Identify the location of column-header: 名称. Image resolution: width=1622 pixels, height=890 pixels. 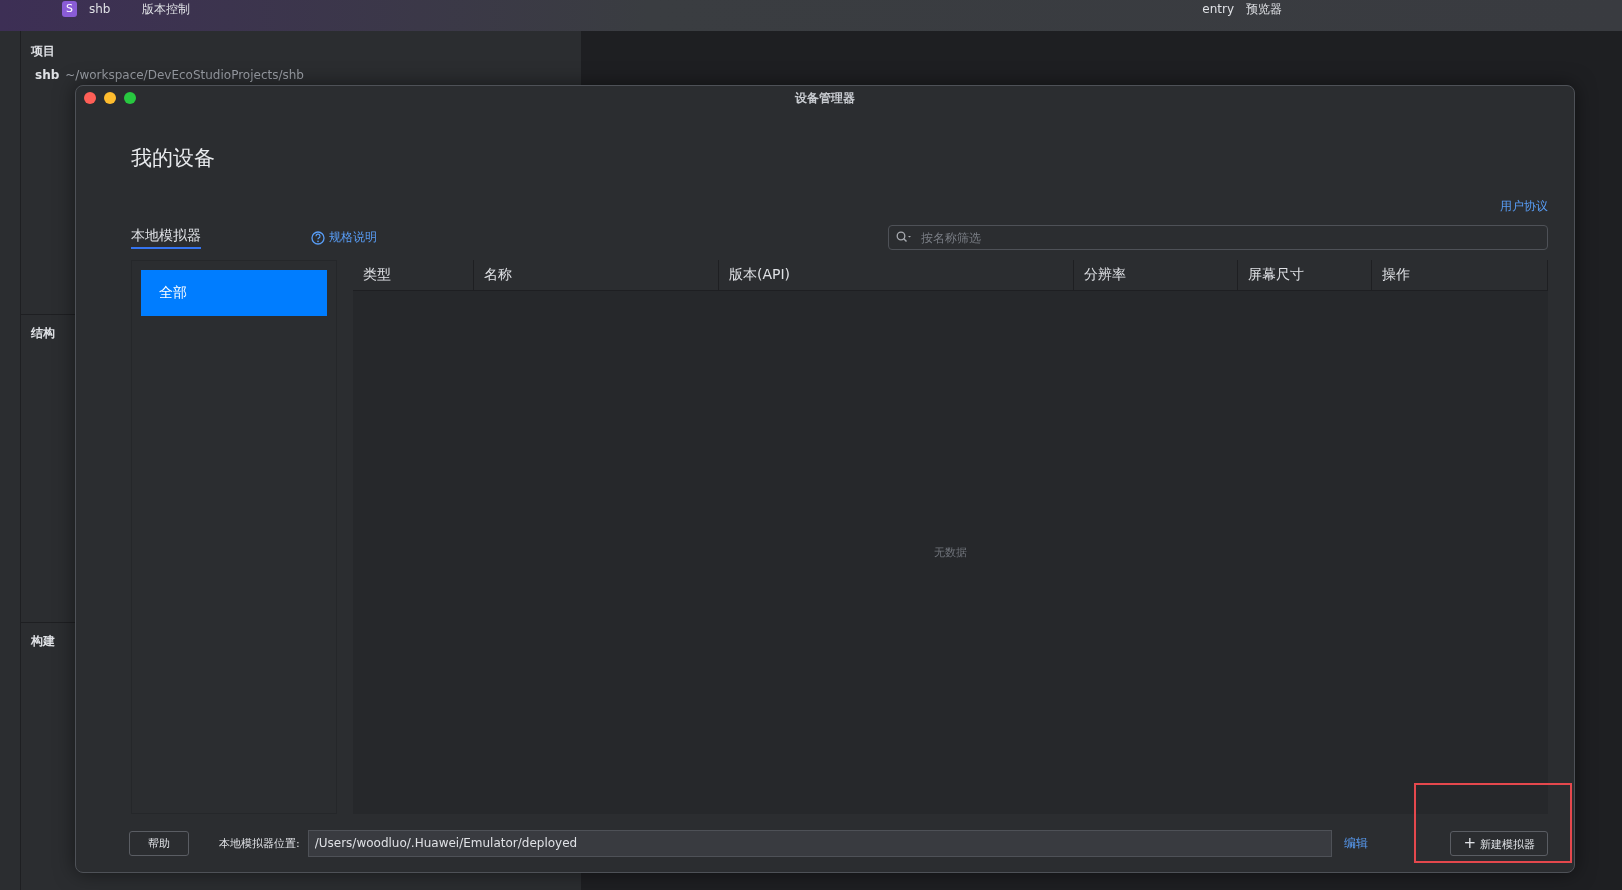
(596, 275).